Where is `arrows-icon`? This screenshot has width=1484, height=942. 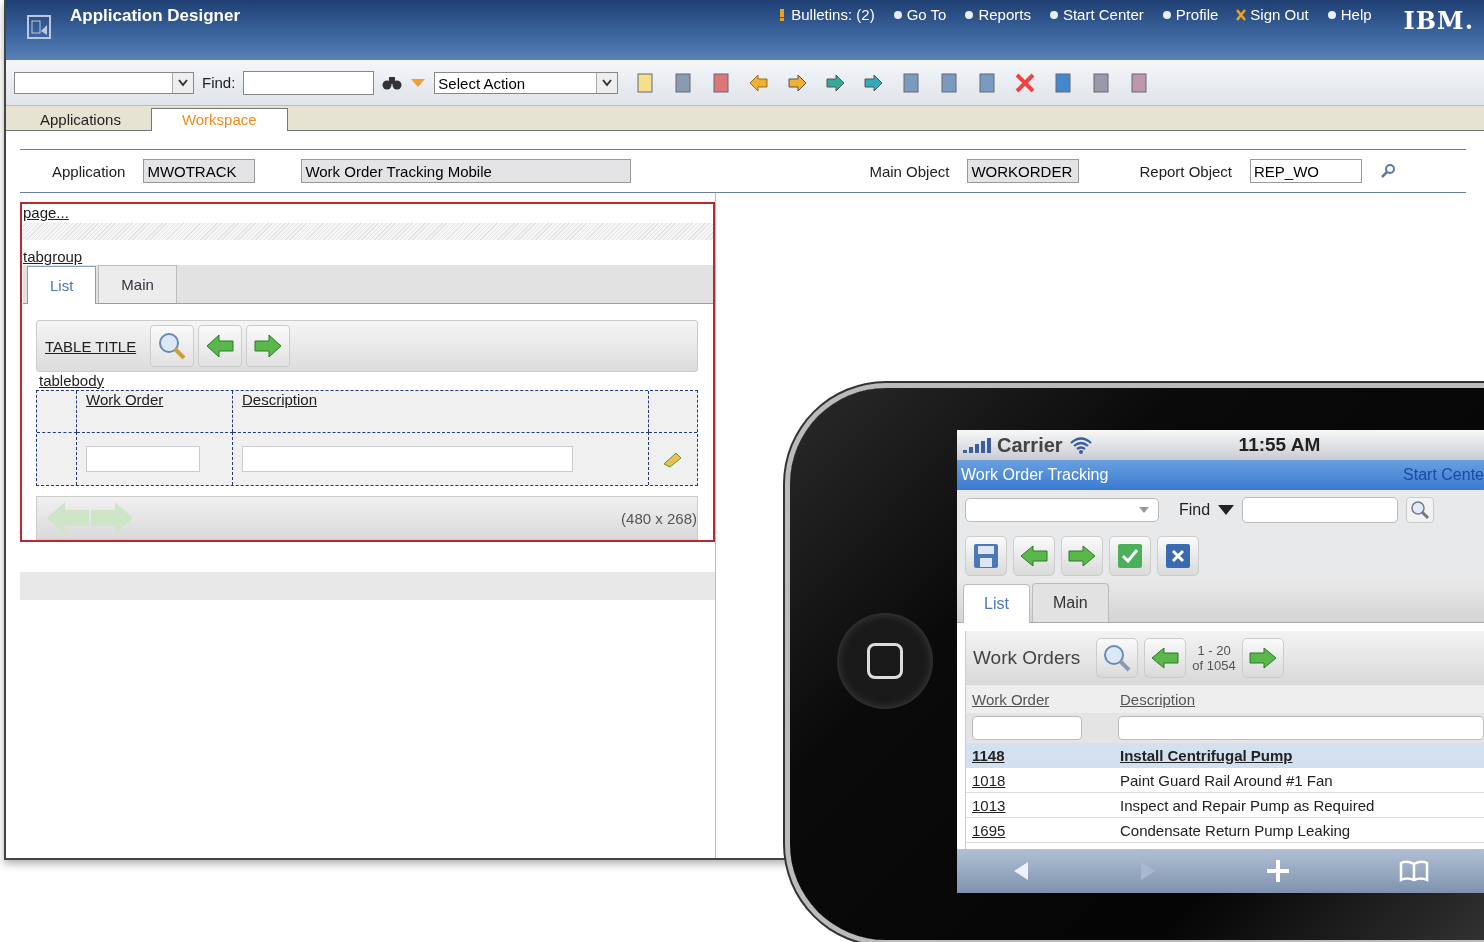
arrows-icon is located at coordinates (90, 518).